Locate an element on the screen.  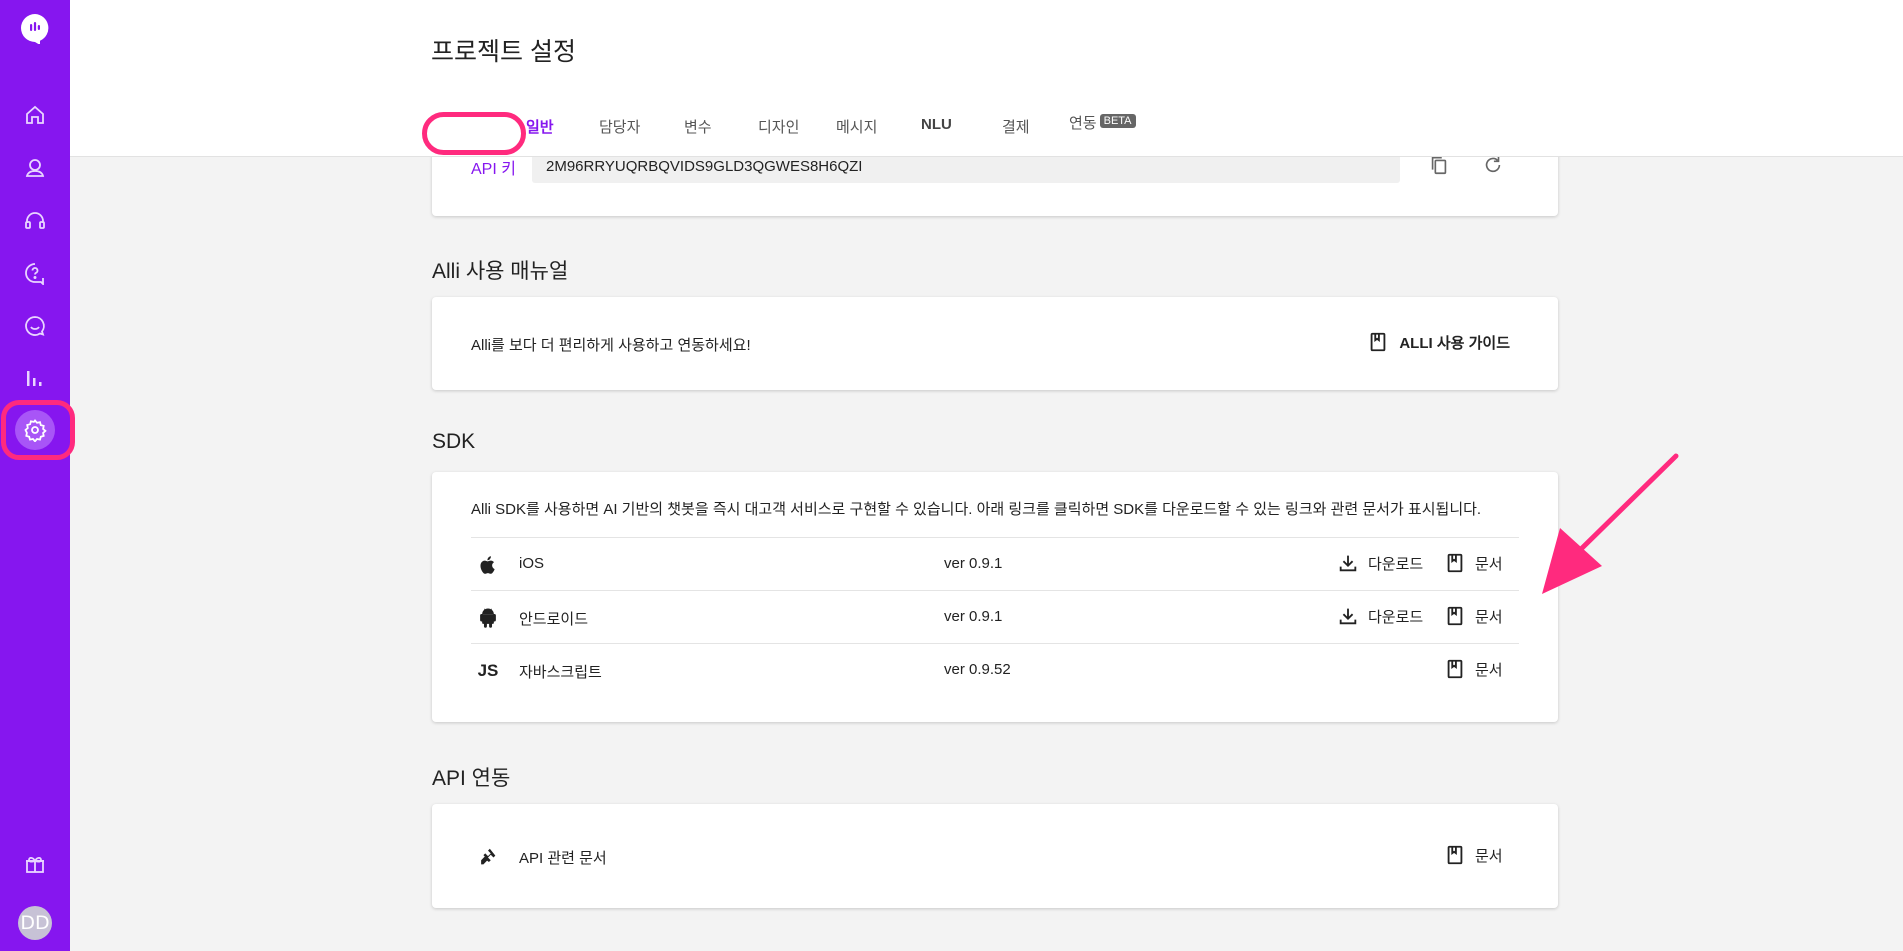
sdk-row-ios: iOS ver 0.9.1 다운로드 문서 is located at coordinates (995, 563).